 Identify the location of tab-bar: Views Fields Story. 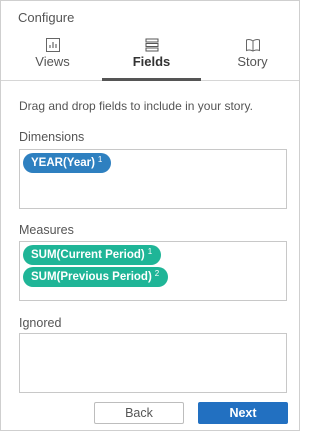
(150, 56).